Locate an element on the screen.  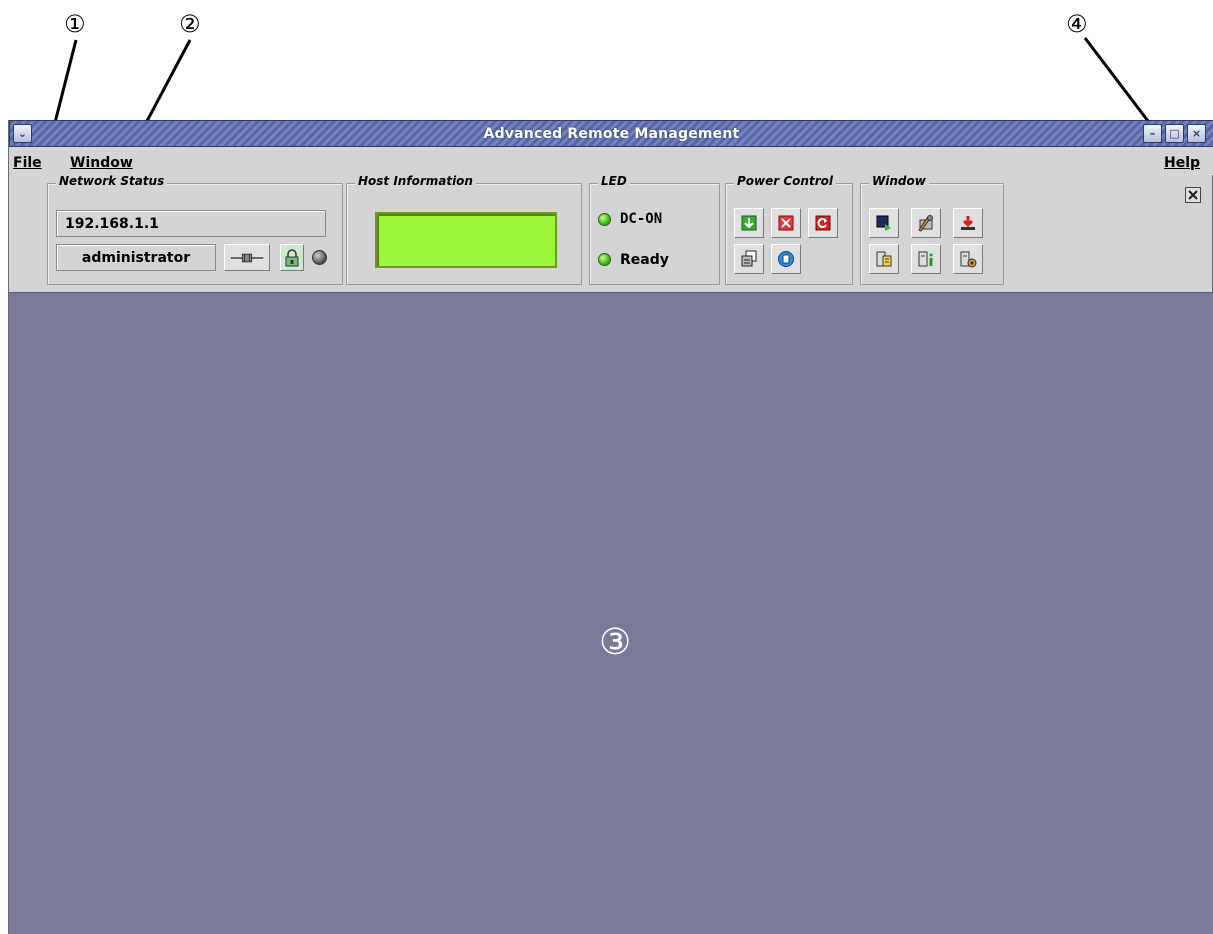
window-tools-group: Window is located at coordinates (932, 229).